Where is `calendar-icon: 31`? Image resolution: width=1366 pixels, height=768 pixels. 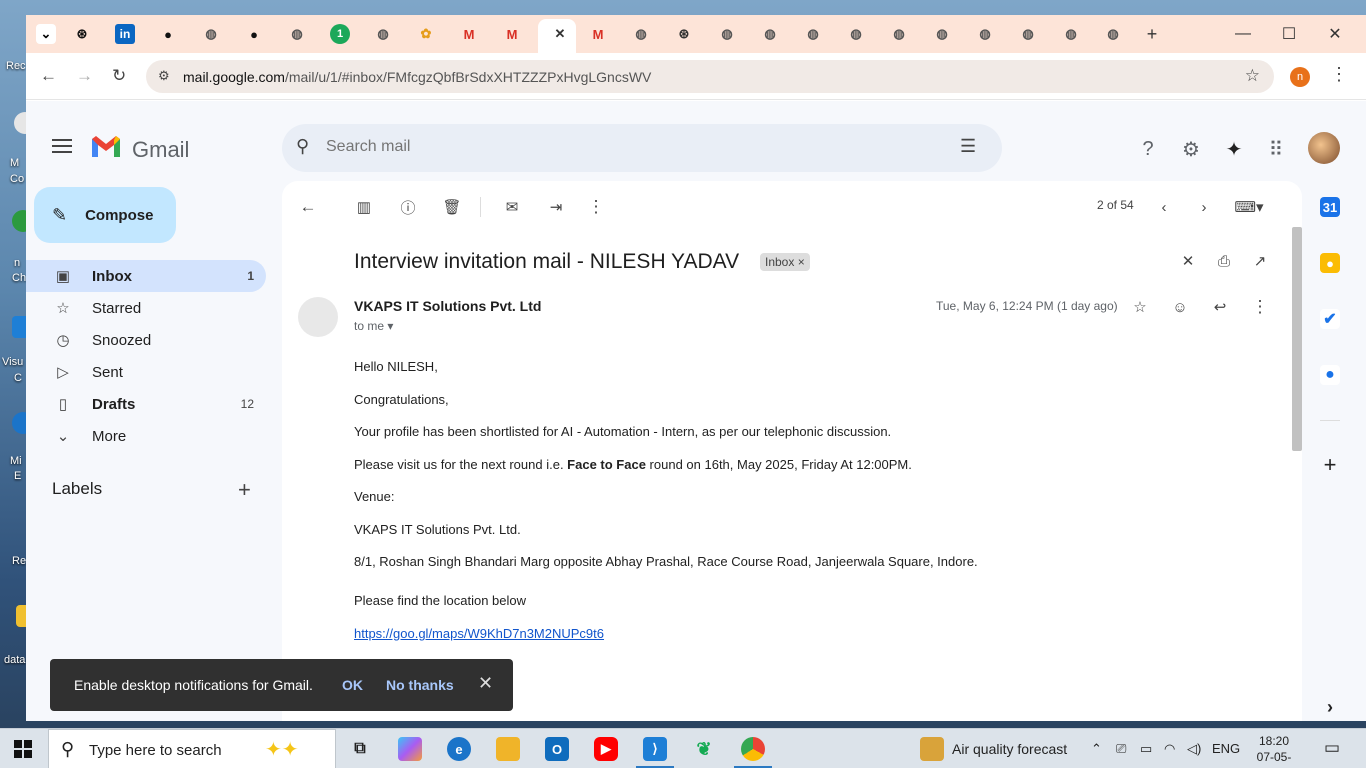 calendar-icon: 31 is located at coordinates (1330, 207).